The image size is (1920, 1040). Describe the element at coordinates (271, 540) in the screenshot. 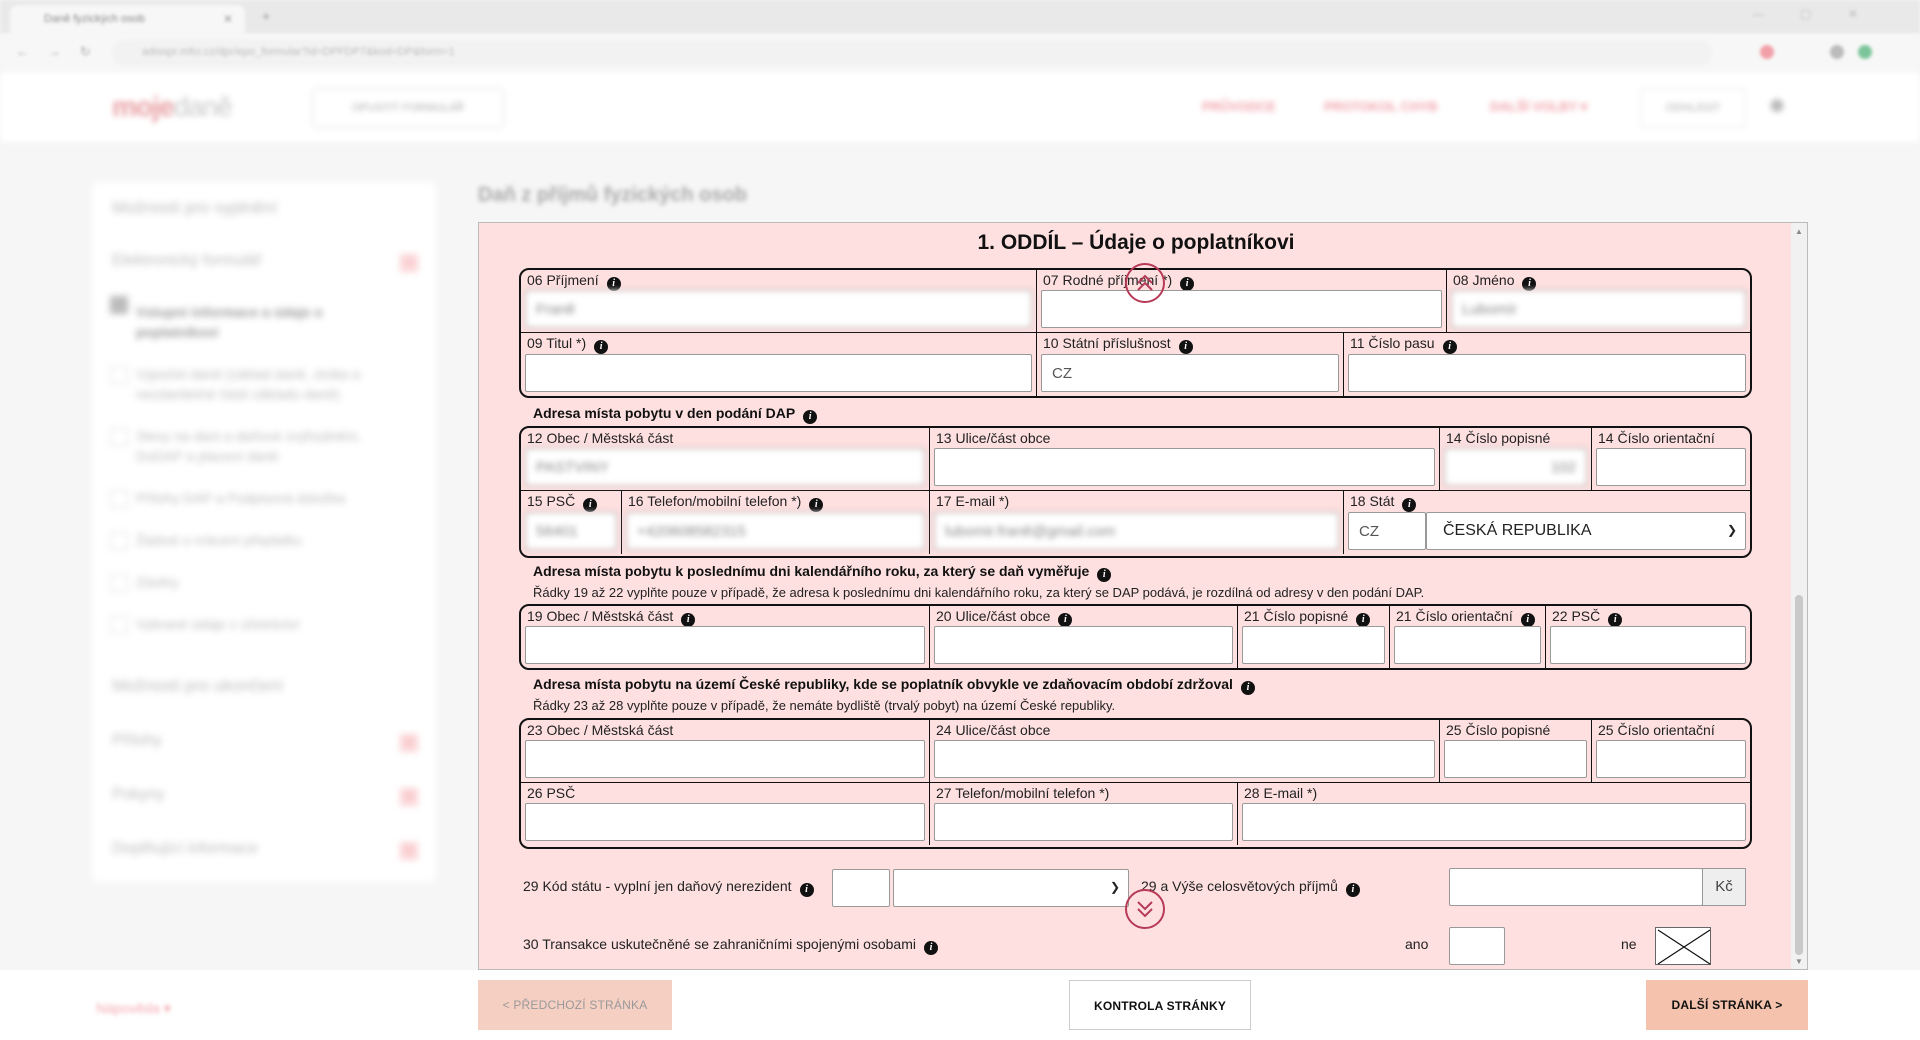

I see `sidebar-item-refund: Žádost o vrácení přeplatku` at that location.